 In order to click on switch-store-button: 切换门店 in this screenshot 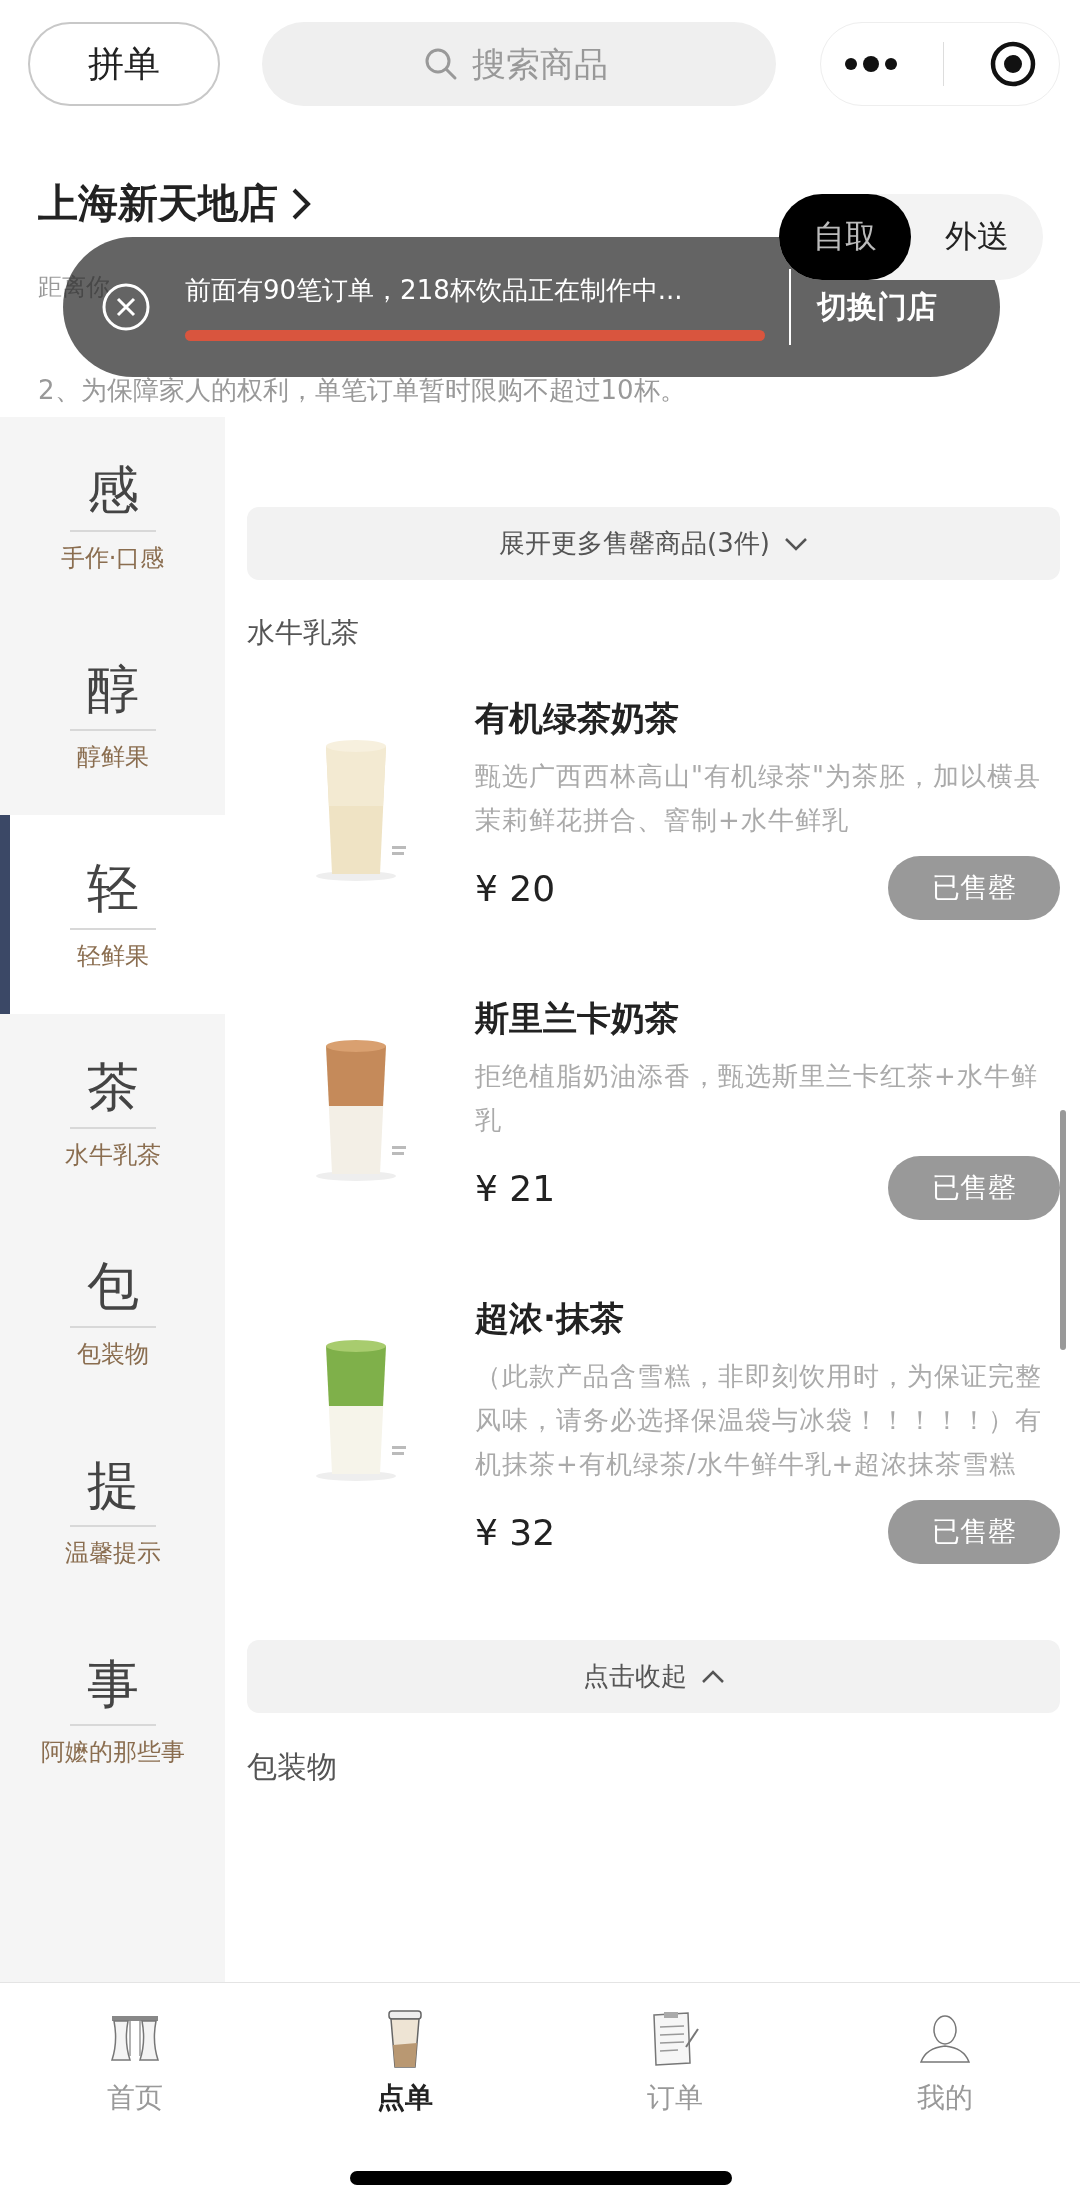, I will do `click(877, 307)`.